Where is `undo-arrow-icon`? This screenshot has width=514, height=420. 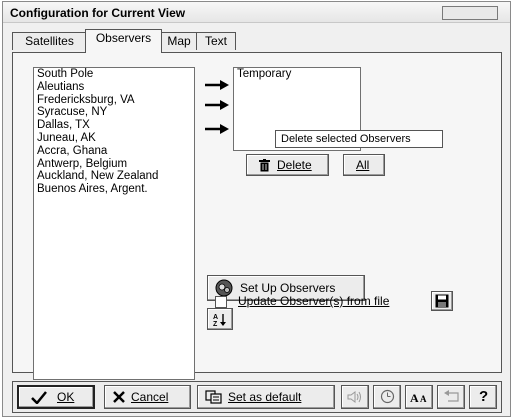 undo-arrow-icon is located at coordinates (451, 396).